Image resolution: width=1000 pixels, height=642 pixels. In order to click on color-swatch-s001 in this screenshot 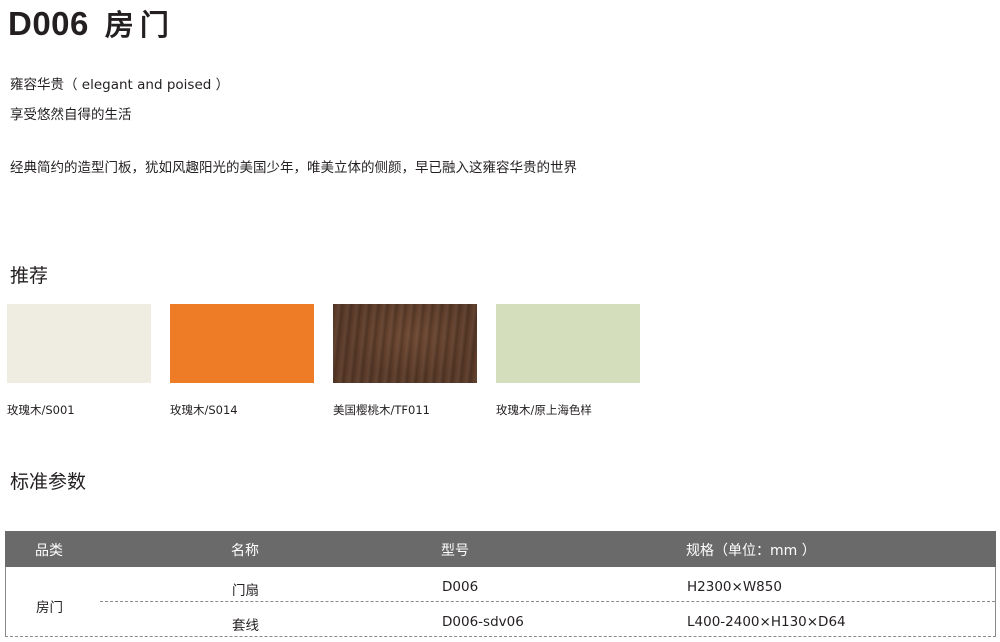, I will do `click(79, 343)`.